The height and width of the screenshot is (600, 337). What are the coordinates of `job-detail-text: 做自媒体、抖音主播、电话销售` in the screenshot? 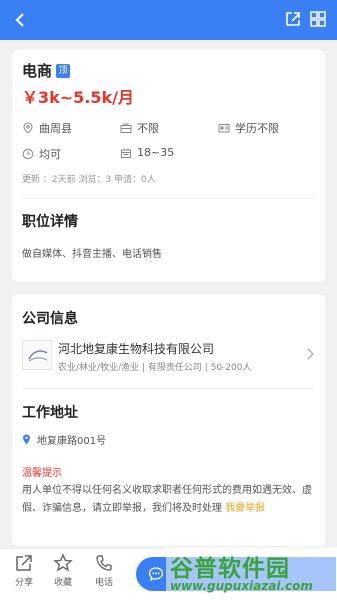 It's located at (92, 254).